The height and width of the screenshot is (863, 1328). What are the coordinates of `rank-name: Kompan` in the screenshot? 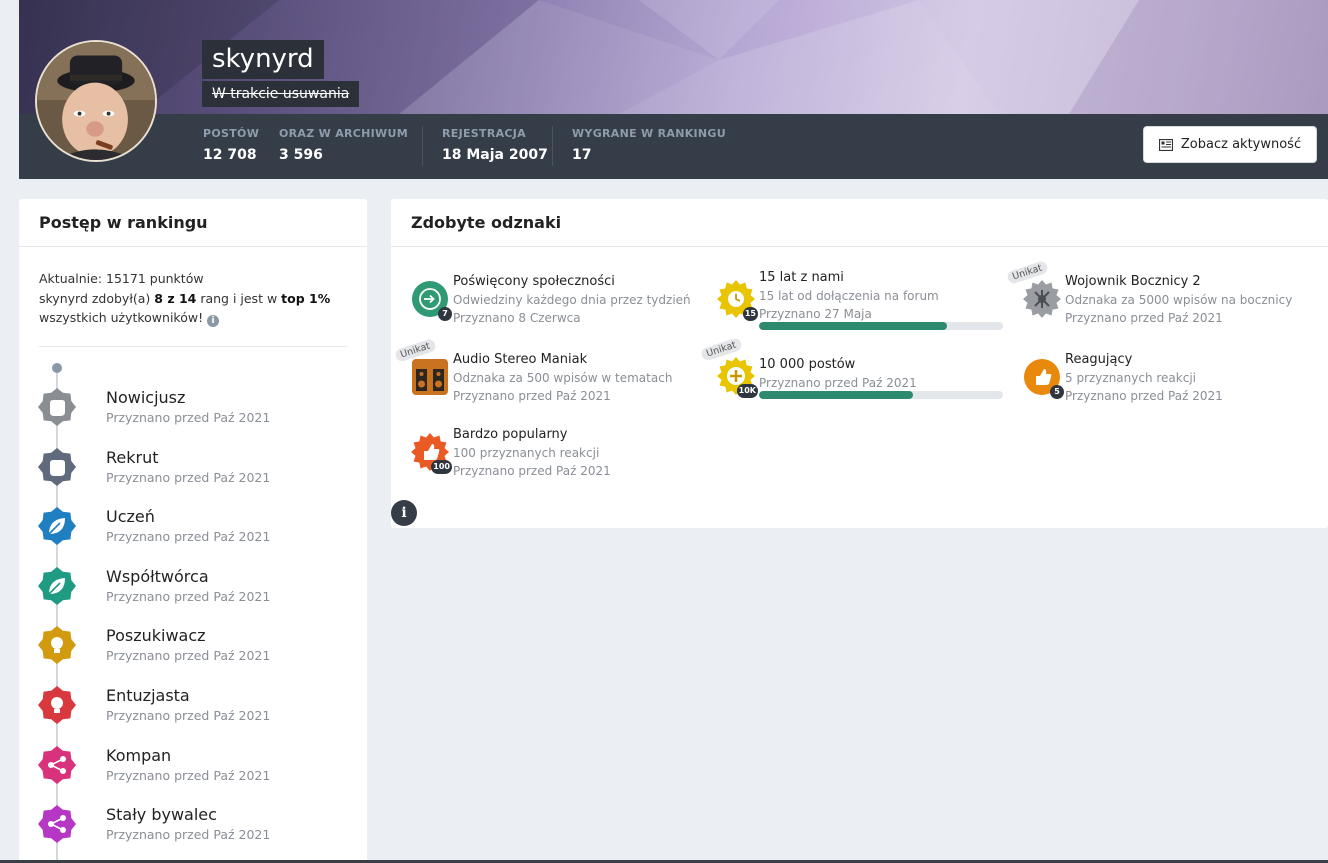 It's located at (139, 755).